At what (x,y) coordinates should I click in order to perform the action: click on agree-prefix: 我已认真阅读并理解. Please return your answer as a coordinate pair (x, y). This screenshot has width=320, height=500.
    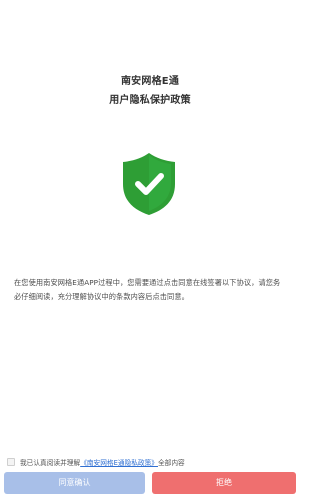
    Looking at the image, I should click on (50, 463).